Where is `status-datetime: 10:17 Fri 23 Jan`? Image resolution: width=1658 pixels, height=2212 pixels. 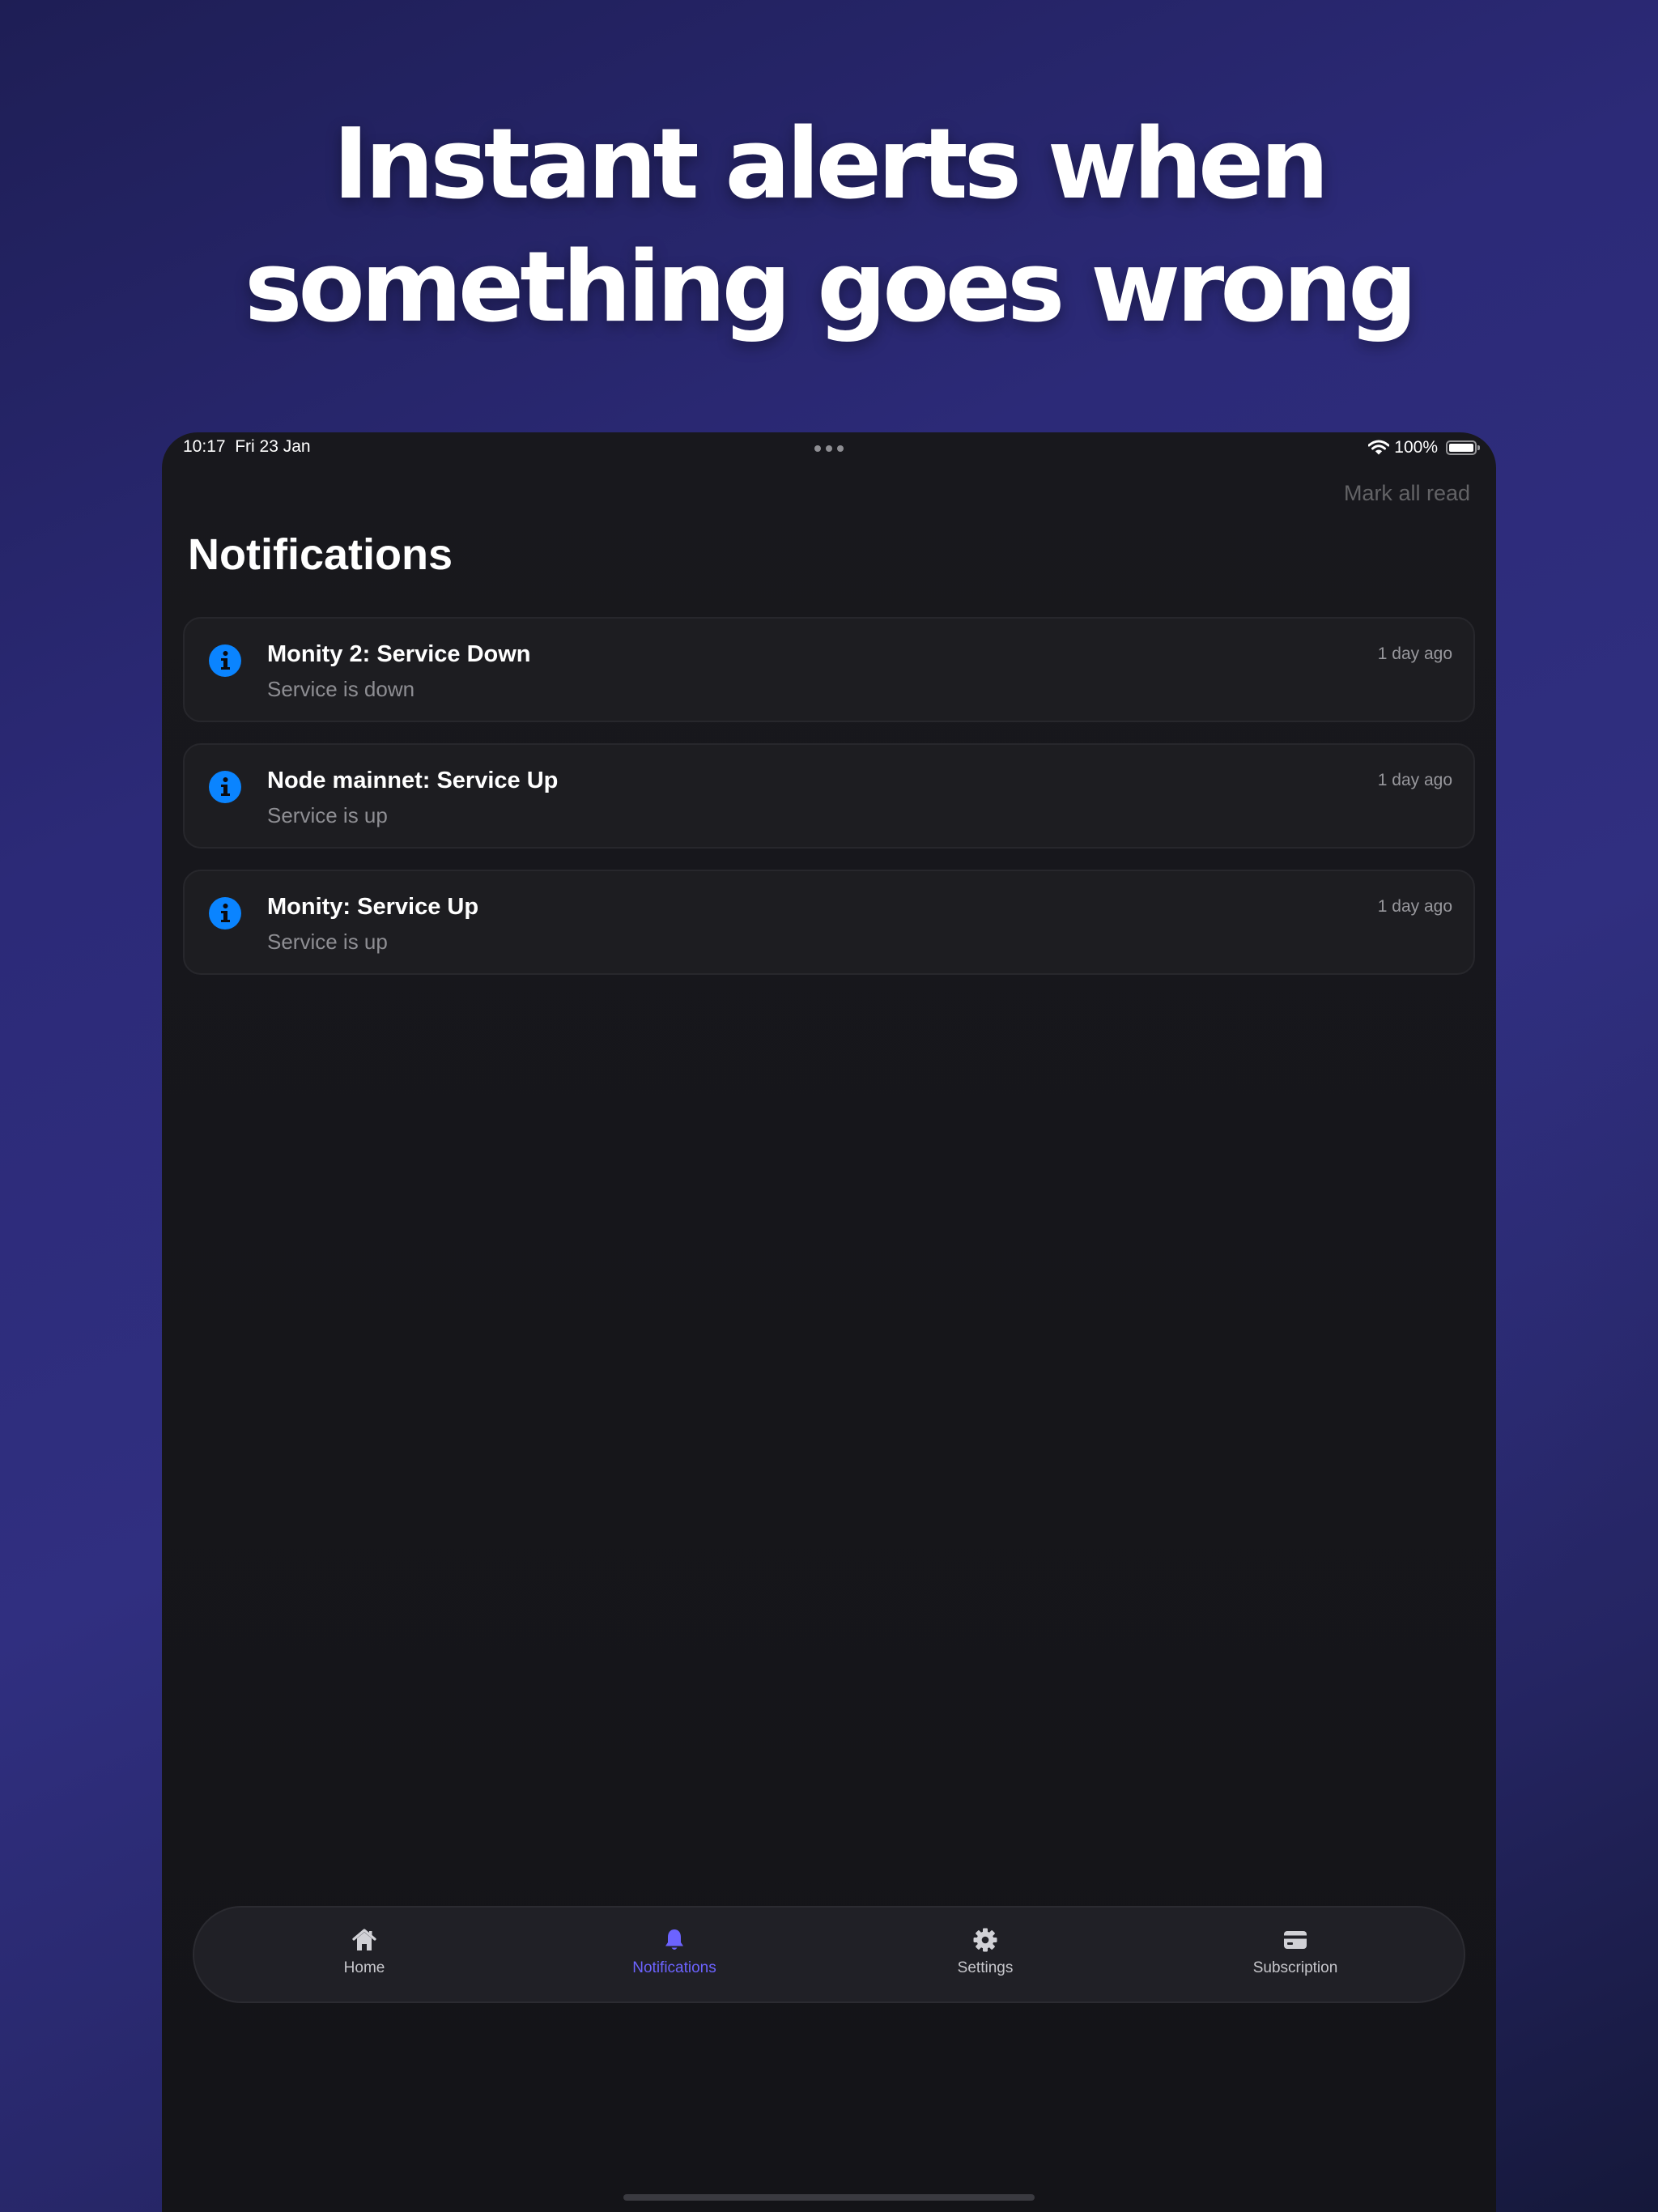
status-datetime: 10:17 Fri 23 Jan is located at coordinates (247, 447).